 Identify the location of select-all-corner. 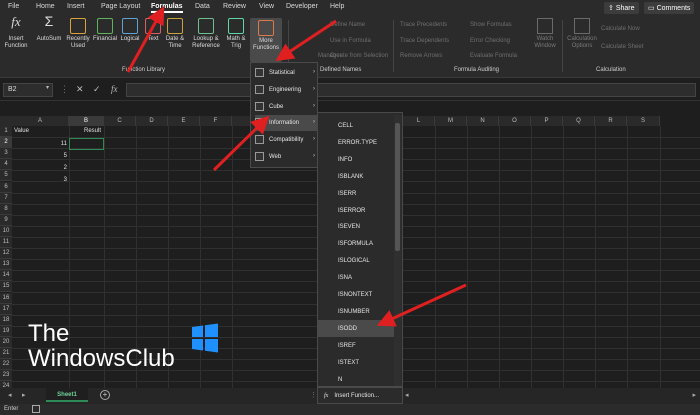
(6, 121).